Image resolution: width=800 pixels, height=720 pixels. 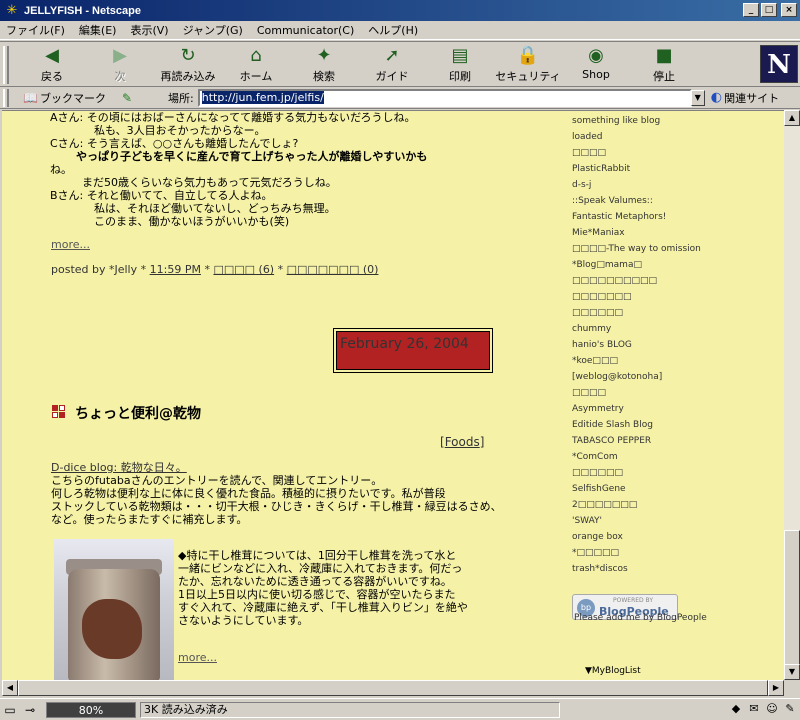 I want to click on scroll-right-button: ▶, so click(x=776, y=688).